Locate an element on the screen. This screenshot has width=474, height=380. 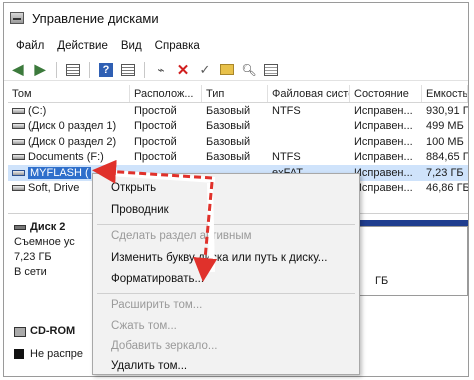
volume-name: Soft, Drive is located at coordinates (54, 188).